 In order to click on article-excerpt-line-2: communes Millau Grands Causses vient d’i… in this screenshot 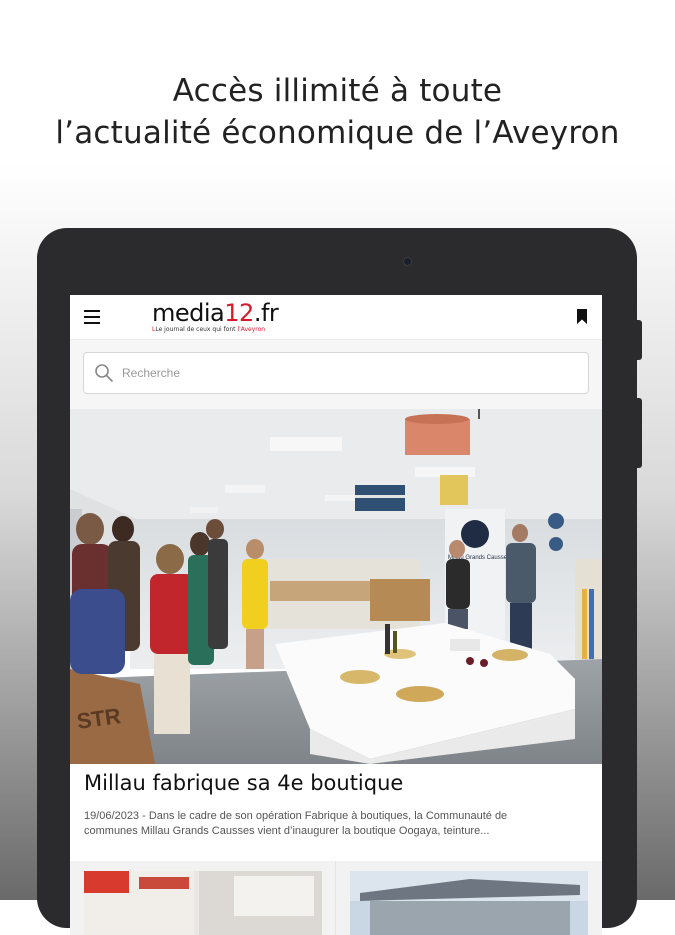, I will do `click(287, 831)`.